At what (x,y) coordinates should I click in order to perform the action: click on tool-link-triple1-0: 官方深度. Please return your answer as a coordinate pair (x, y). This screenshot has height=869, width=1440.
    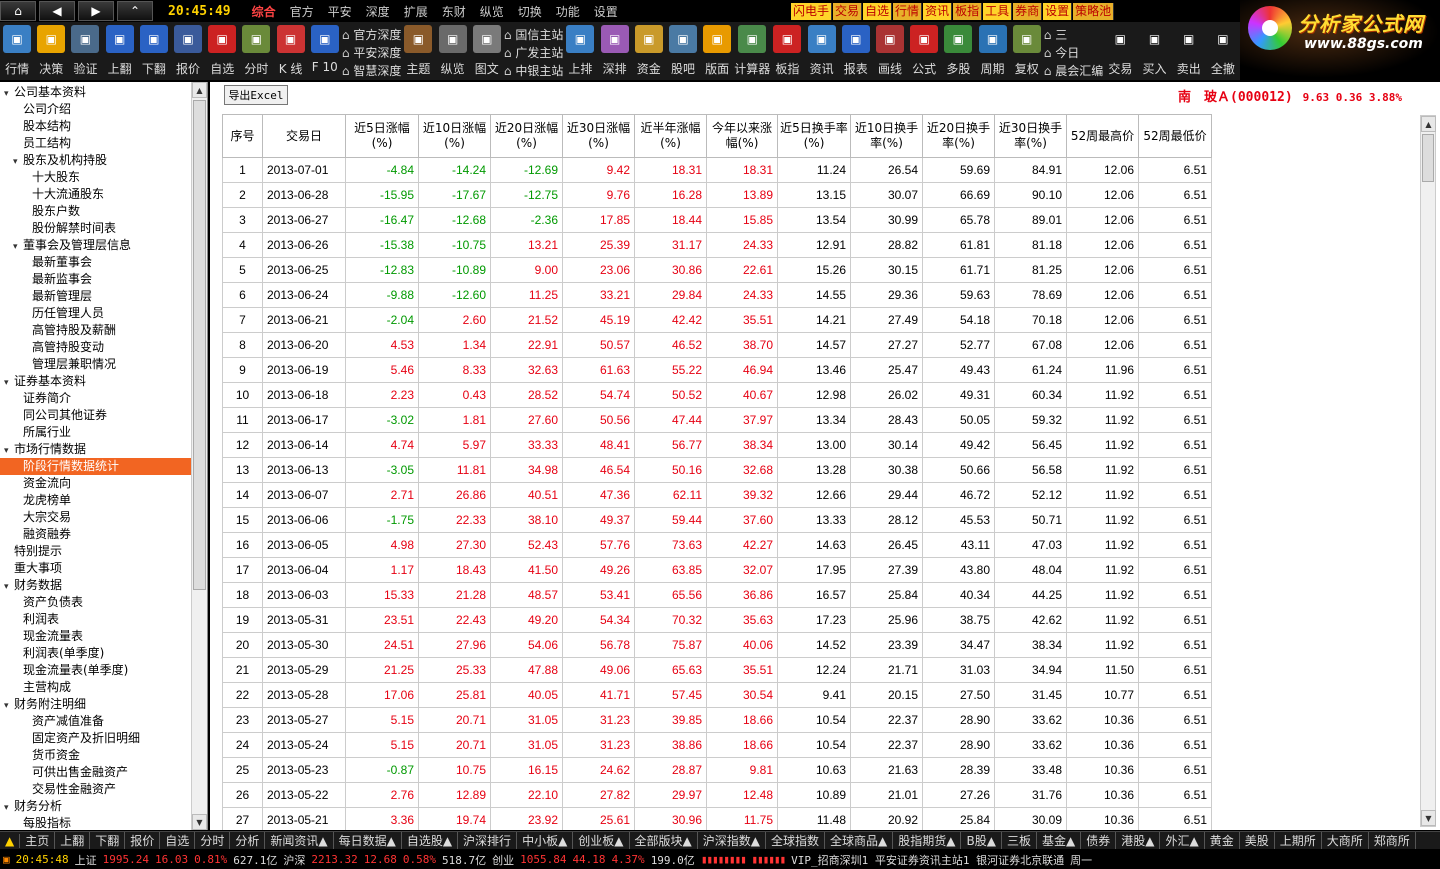
    Looking at the image, I should click on (371, 35).